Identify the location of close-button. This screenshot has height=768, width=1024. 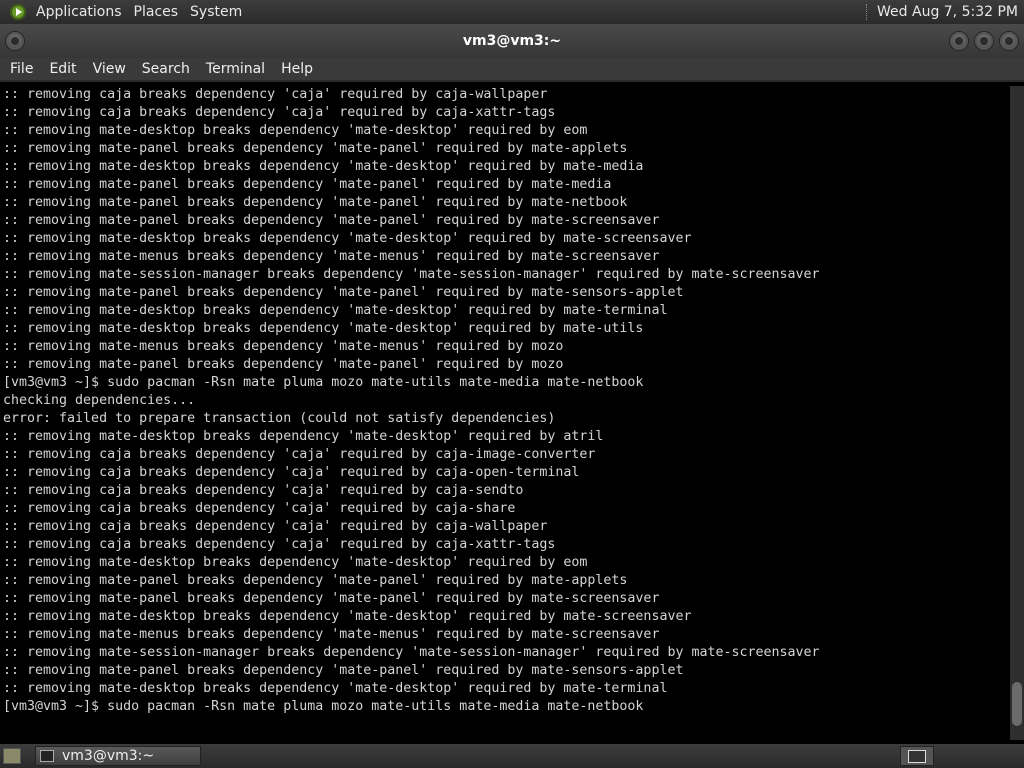
(1009, 41).